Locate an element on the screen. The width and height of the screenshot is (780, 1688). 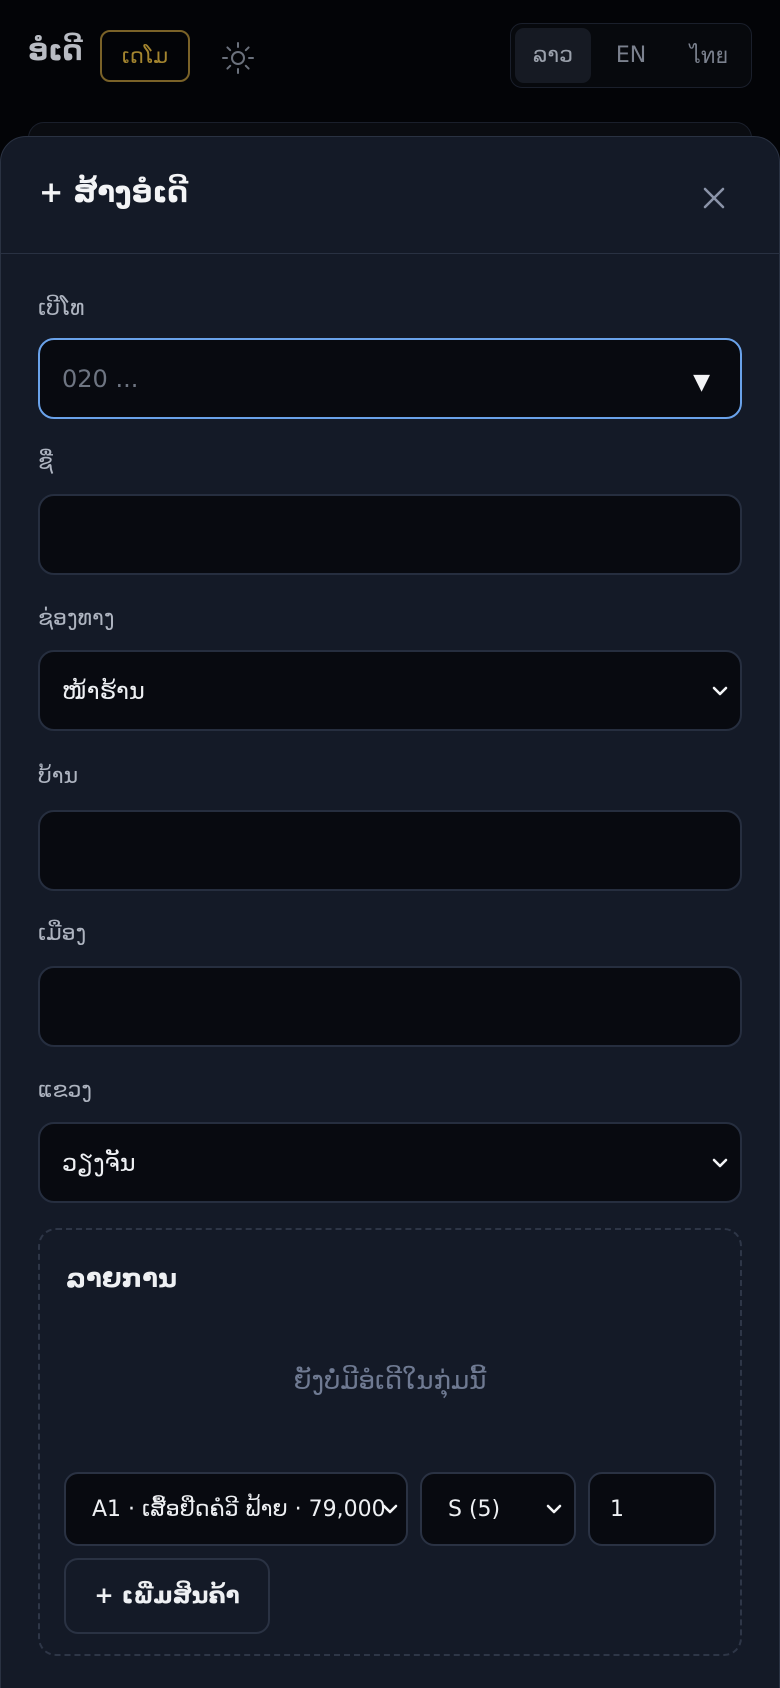
close-icon is located at coordinates (714, 198).